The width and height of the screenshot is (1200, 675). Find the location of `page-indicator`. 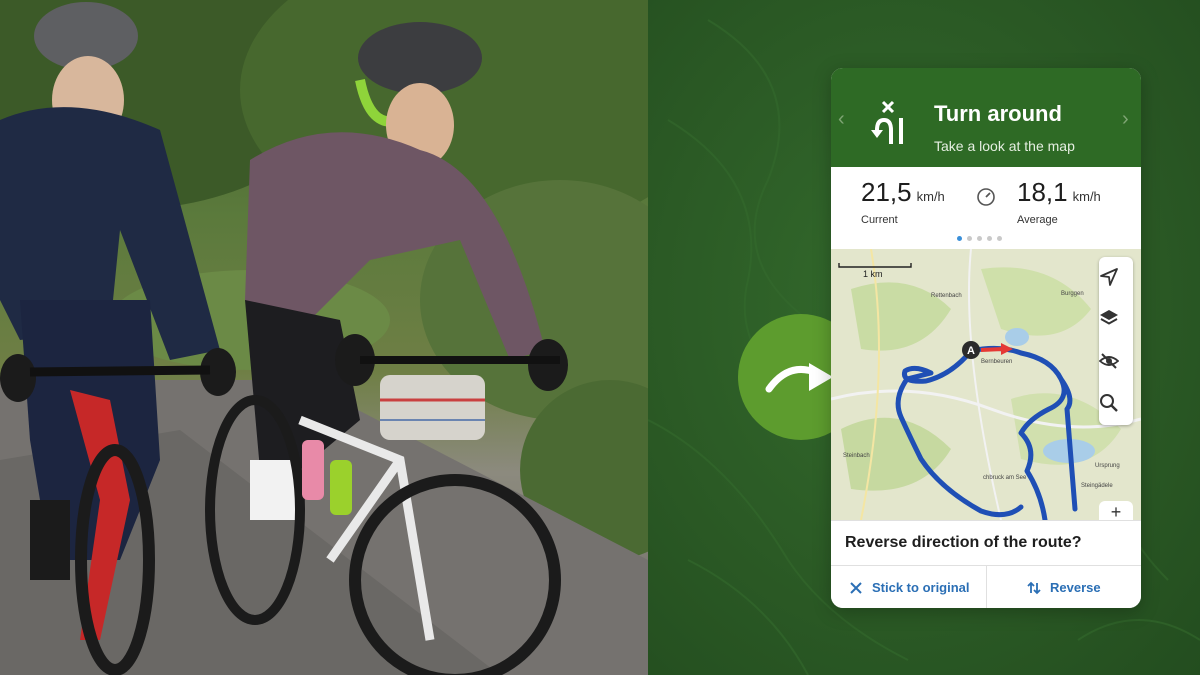

page-indicator is located at coordinates (979, 238).